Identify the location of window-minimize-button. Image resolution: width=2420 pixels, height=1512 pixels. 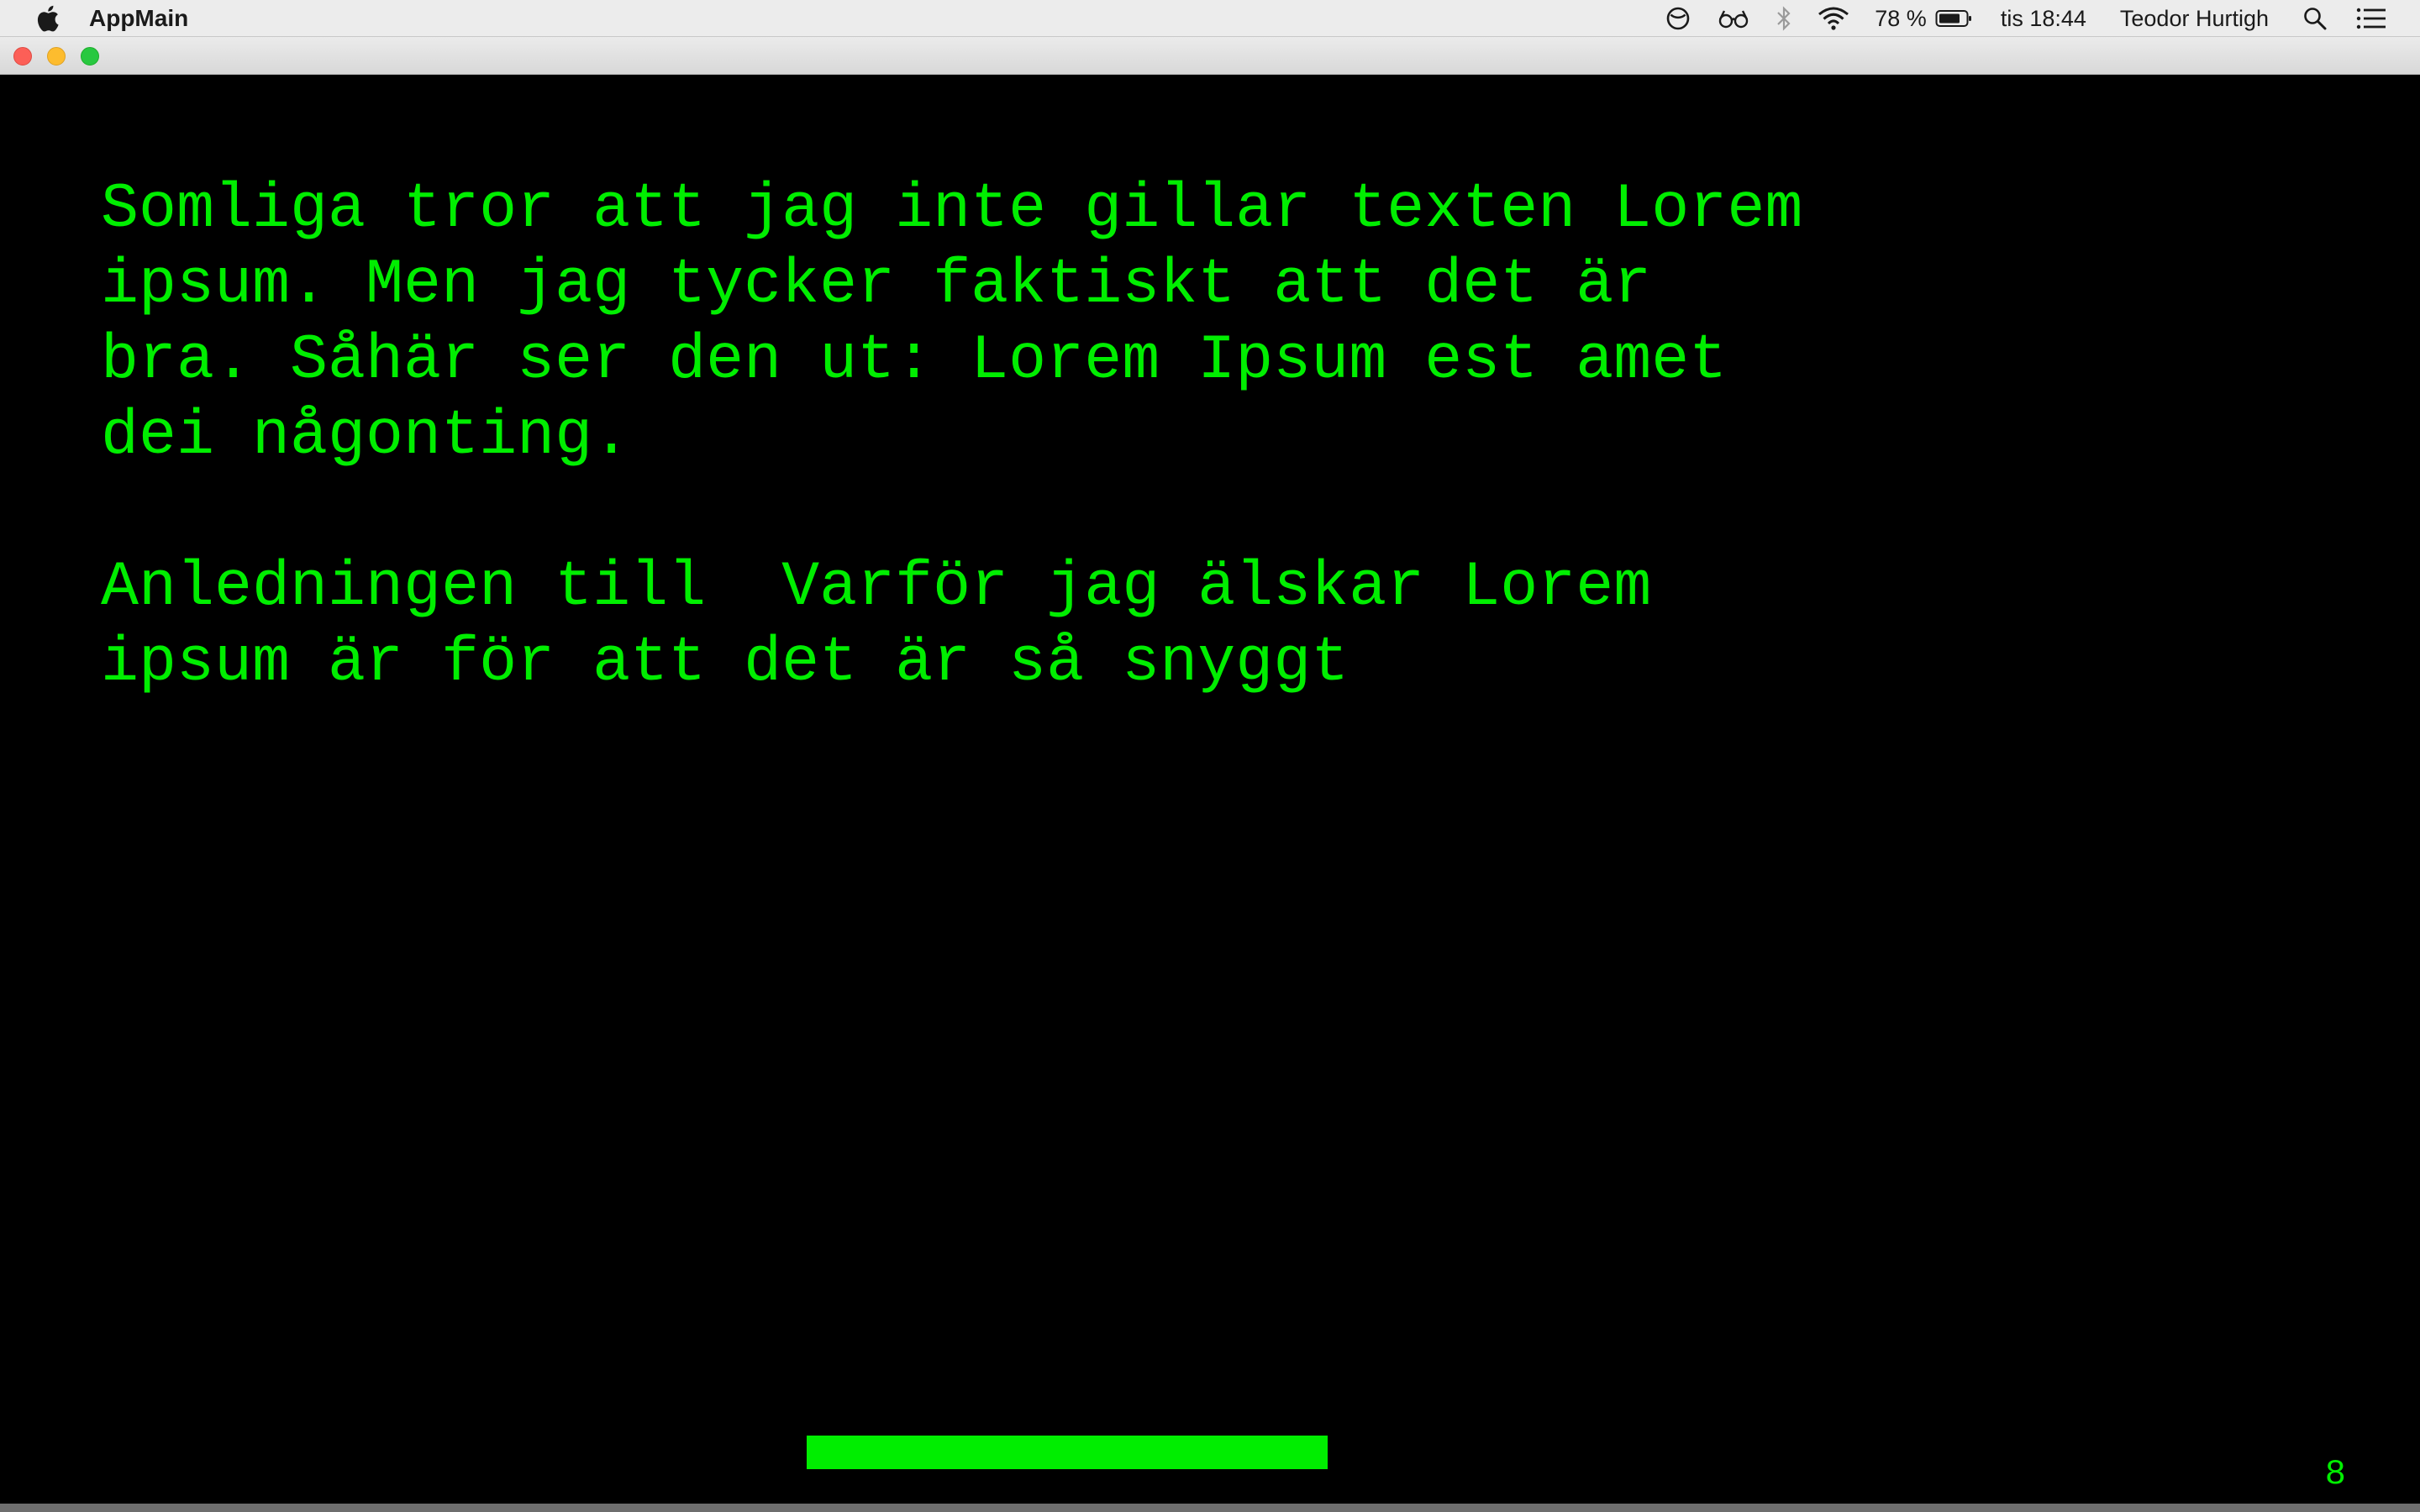
(56, 56).